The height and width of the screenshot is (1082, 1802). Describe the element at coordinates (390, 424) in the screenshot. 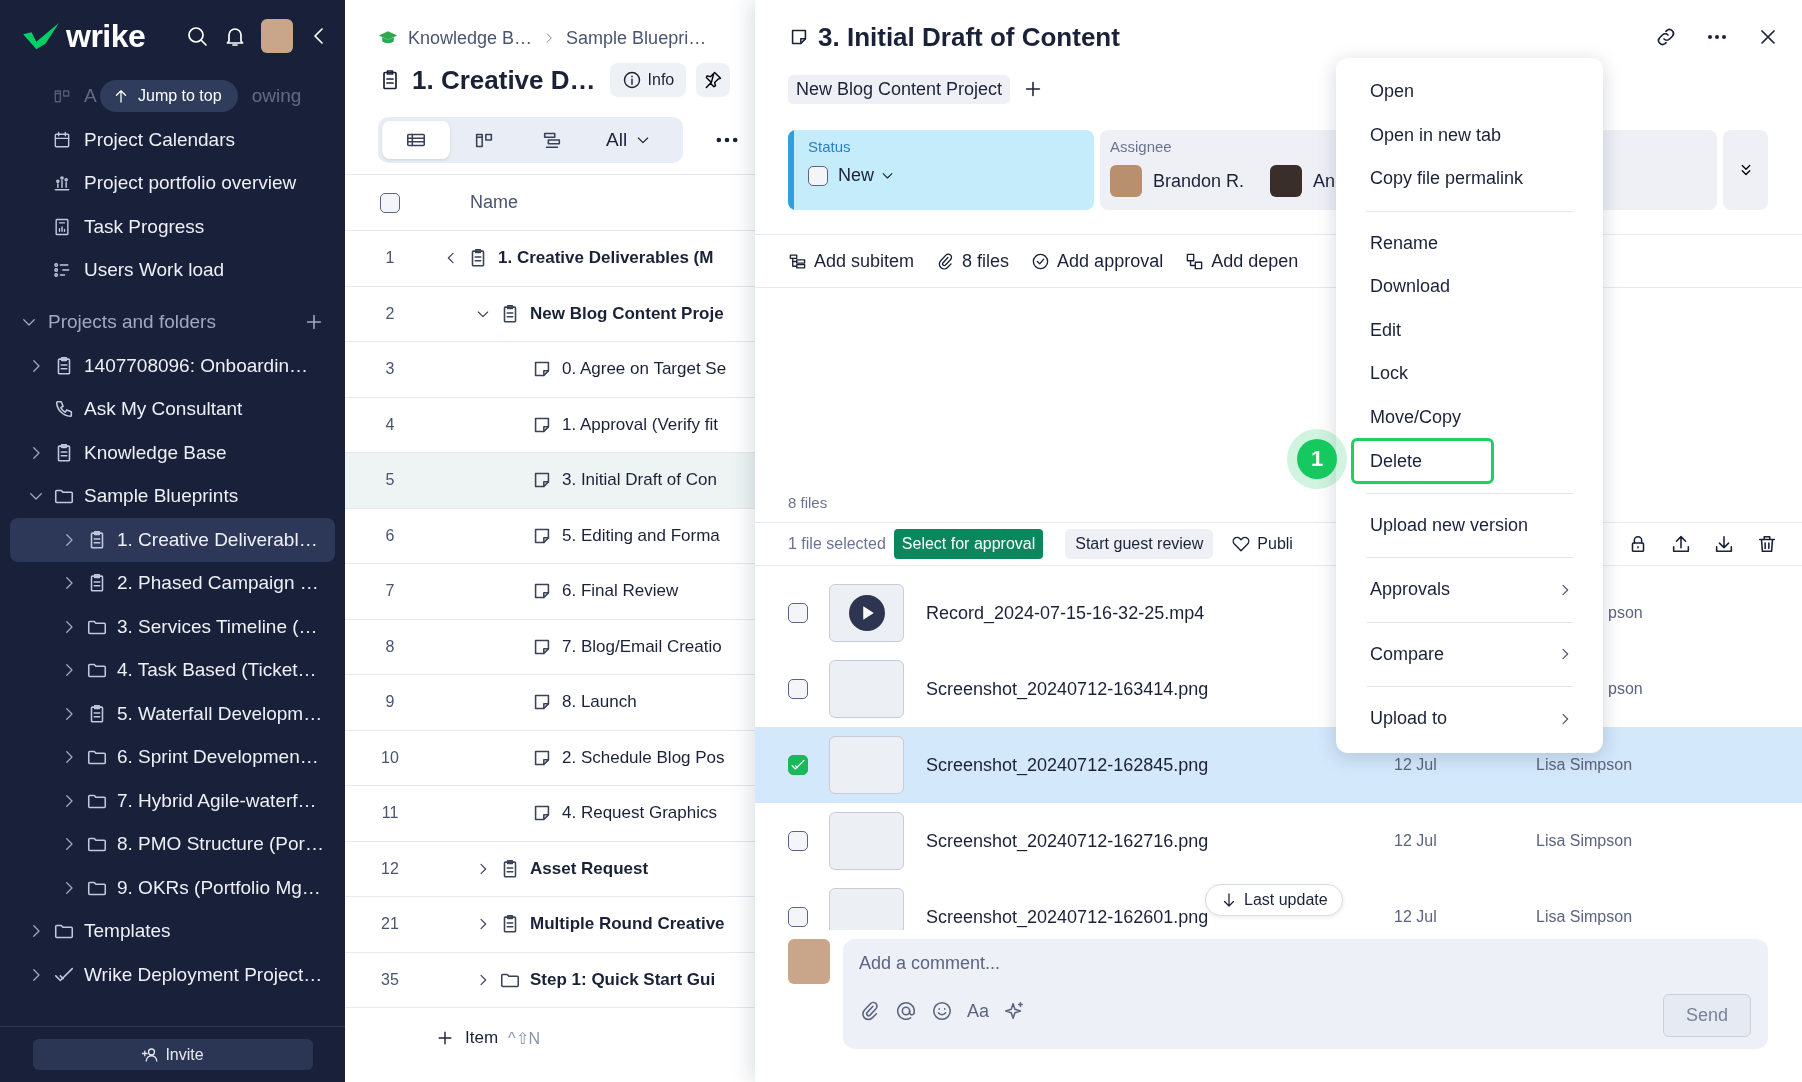

I see `row-number: 4` at that location.